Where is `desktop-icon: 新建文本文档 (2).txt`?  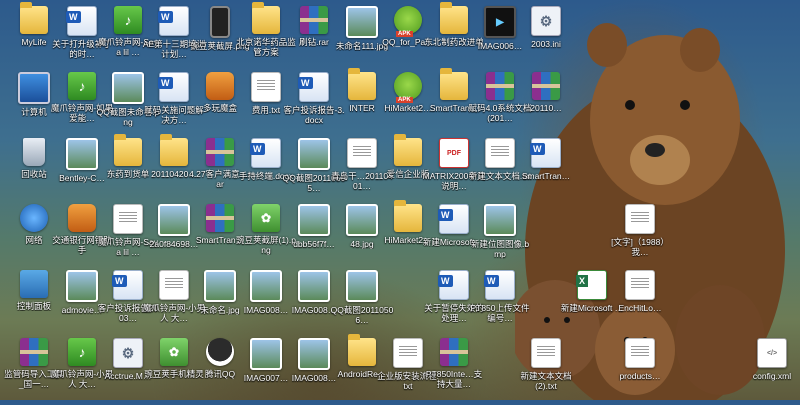 desktop-icon: 新建文本文档 (2).txt is located at coordinates (546, 367).